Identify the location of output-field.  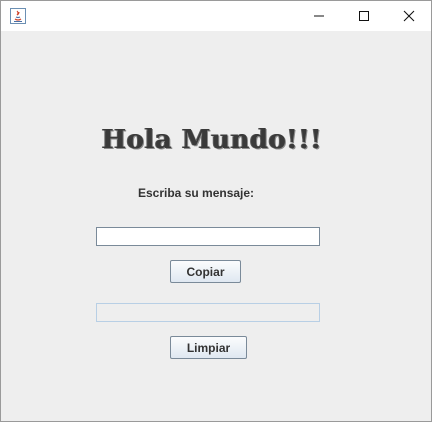
(208, 312).